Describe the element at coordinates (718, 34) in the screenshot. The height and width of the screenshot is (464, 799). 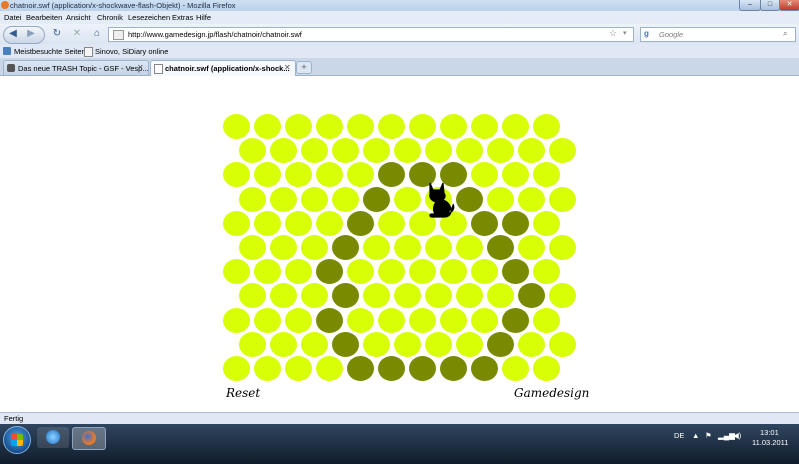
I see `search-input: g Google ⌕` at that location.